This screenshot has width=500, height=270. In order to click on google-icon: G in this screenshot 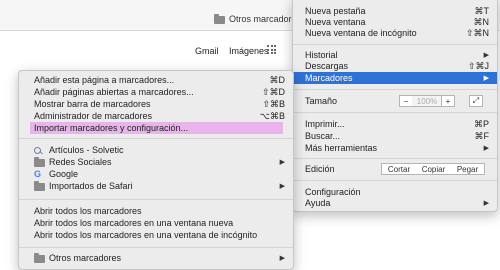, I will do `click(38, 173)`.